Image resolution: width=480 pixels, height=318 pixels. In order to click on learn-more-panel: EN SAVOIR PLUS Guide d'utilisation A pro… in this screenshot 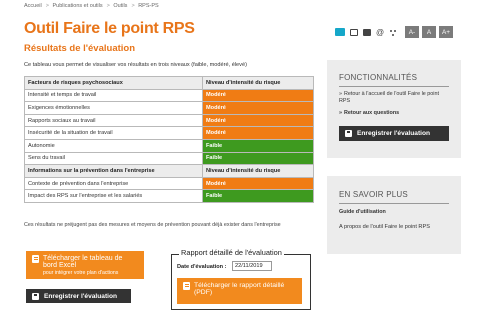, I will do `click(394, 215)`.